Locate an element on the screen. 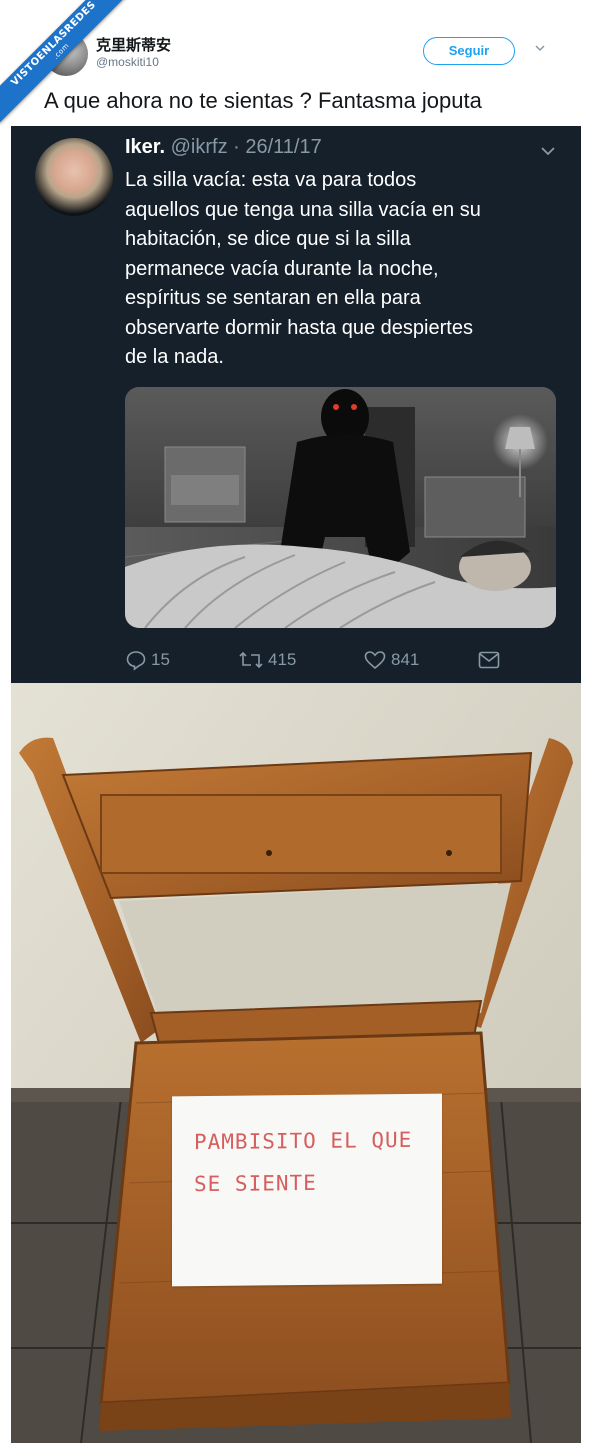 Image resolution: width=591 pixels, height=1453 pixels. watermark-ribbon: VISTOENLASREDES .com is located at coordinates (65, 65).